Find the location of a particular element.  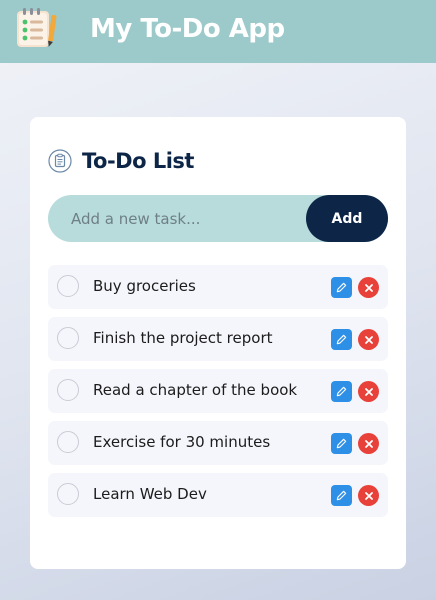

new-task-input is located at coordinates (183, 218).